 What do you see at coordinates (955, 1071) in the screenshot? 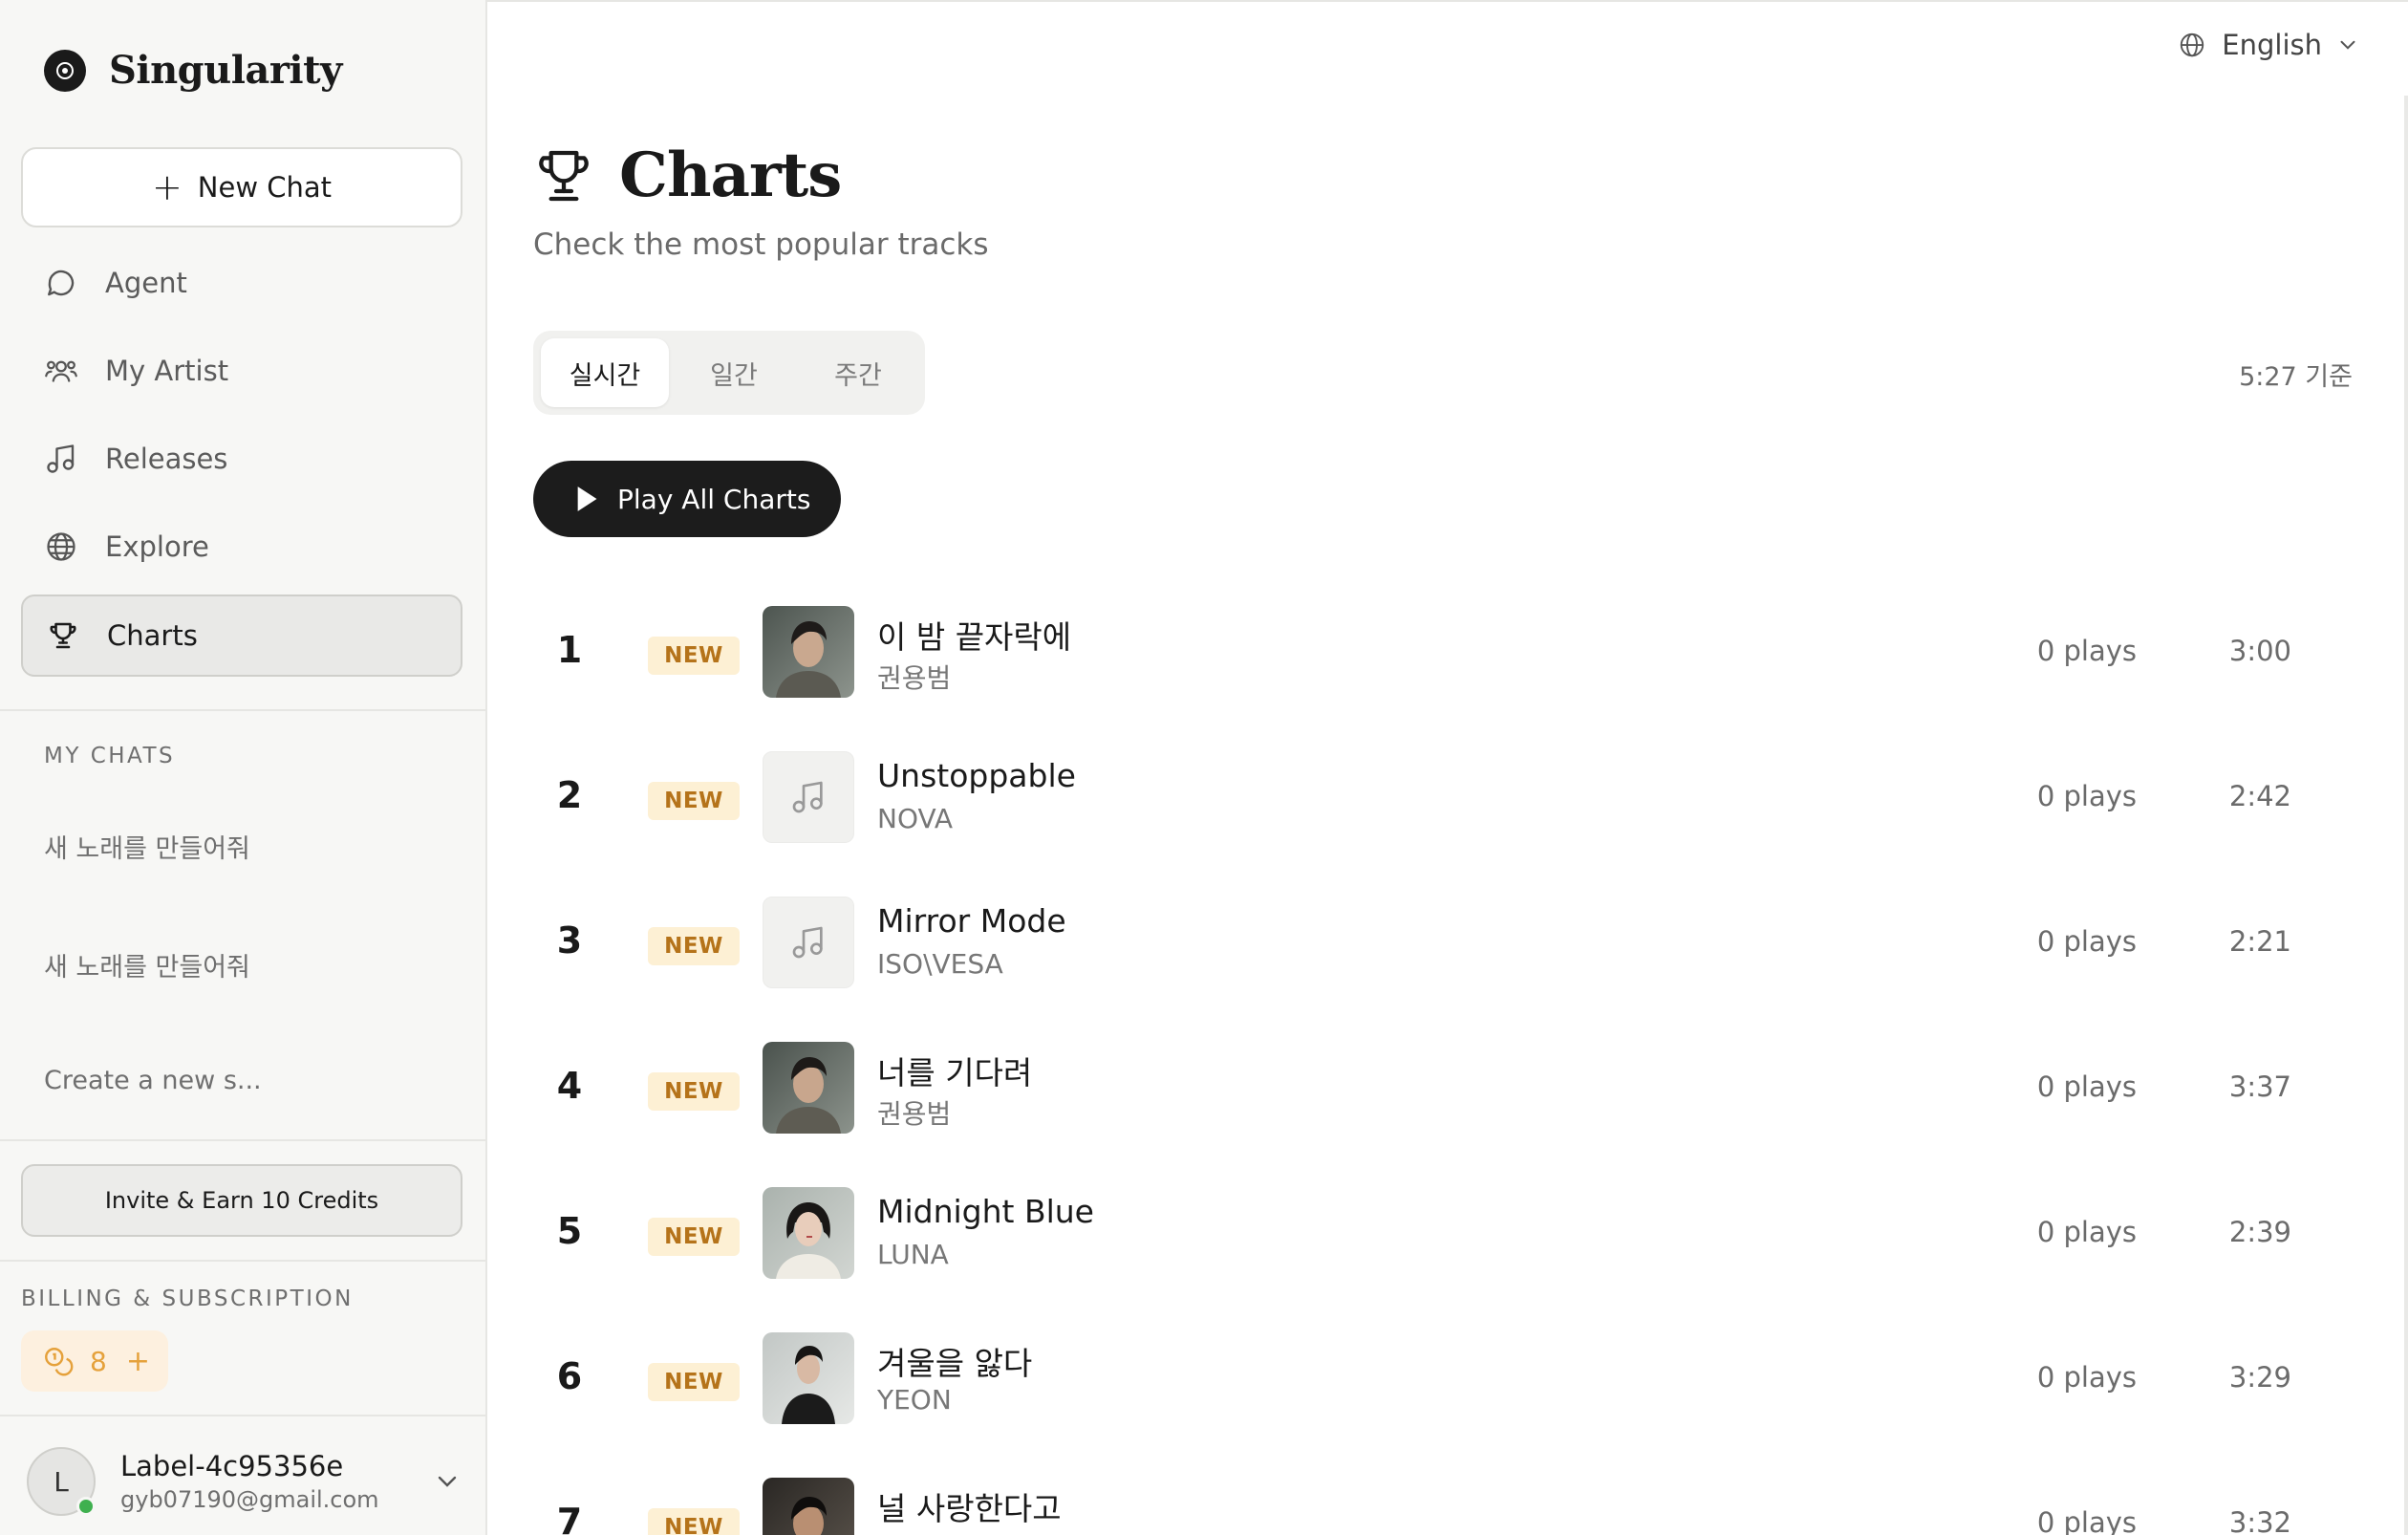
I see `track-title: 너를 기다려` at bounding box center [955, 1071].